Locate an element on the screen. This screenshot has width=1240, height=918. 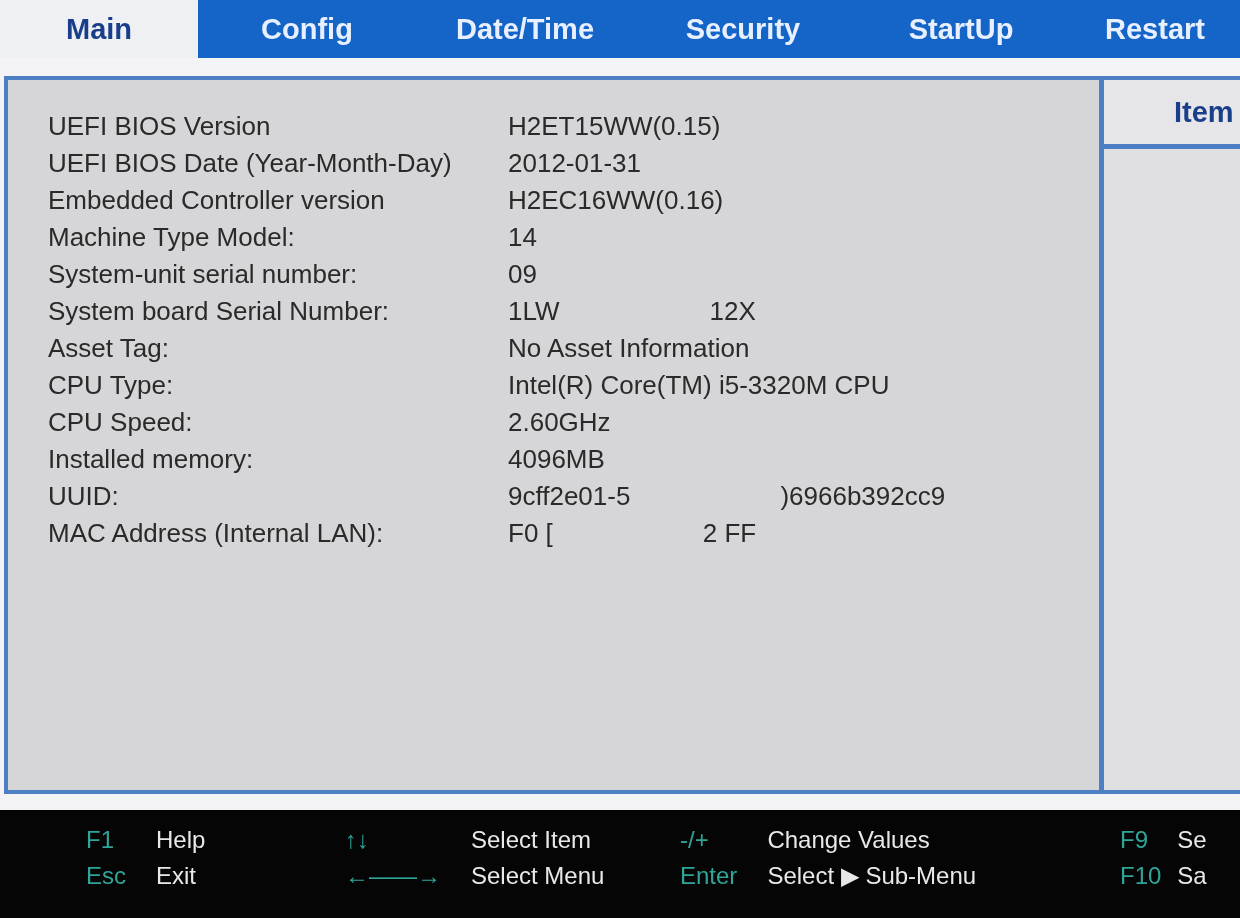
field-value: 4096MB is located at coordinates (556, 459).